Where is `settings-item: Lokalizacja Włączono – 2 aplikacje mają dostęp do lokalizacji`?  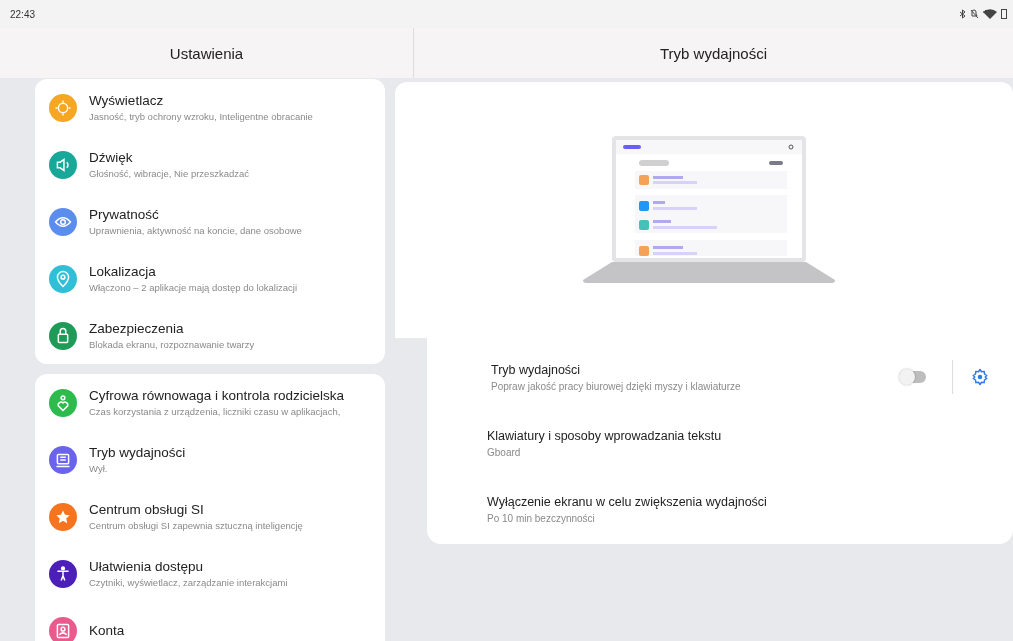
settings-item: Lokalizacja Włączono – 2 aplikacje mają dostęp do lokalizacji is located at coordinates (210, 278).